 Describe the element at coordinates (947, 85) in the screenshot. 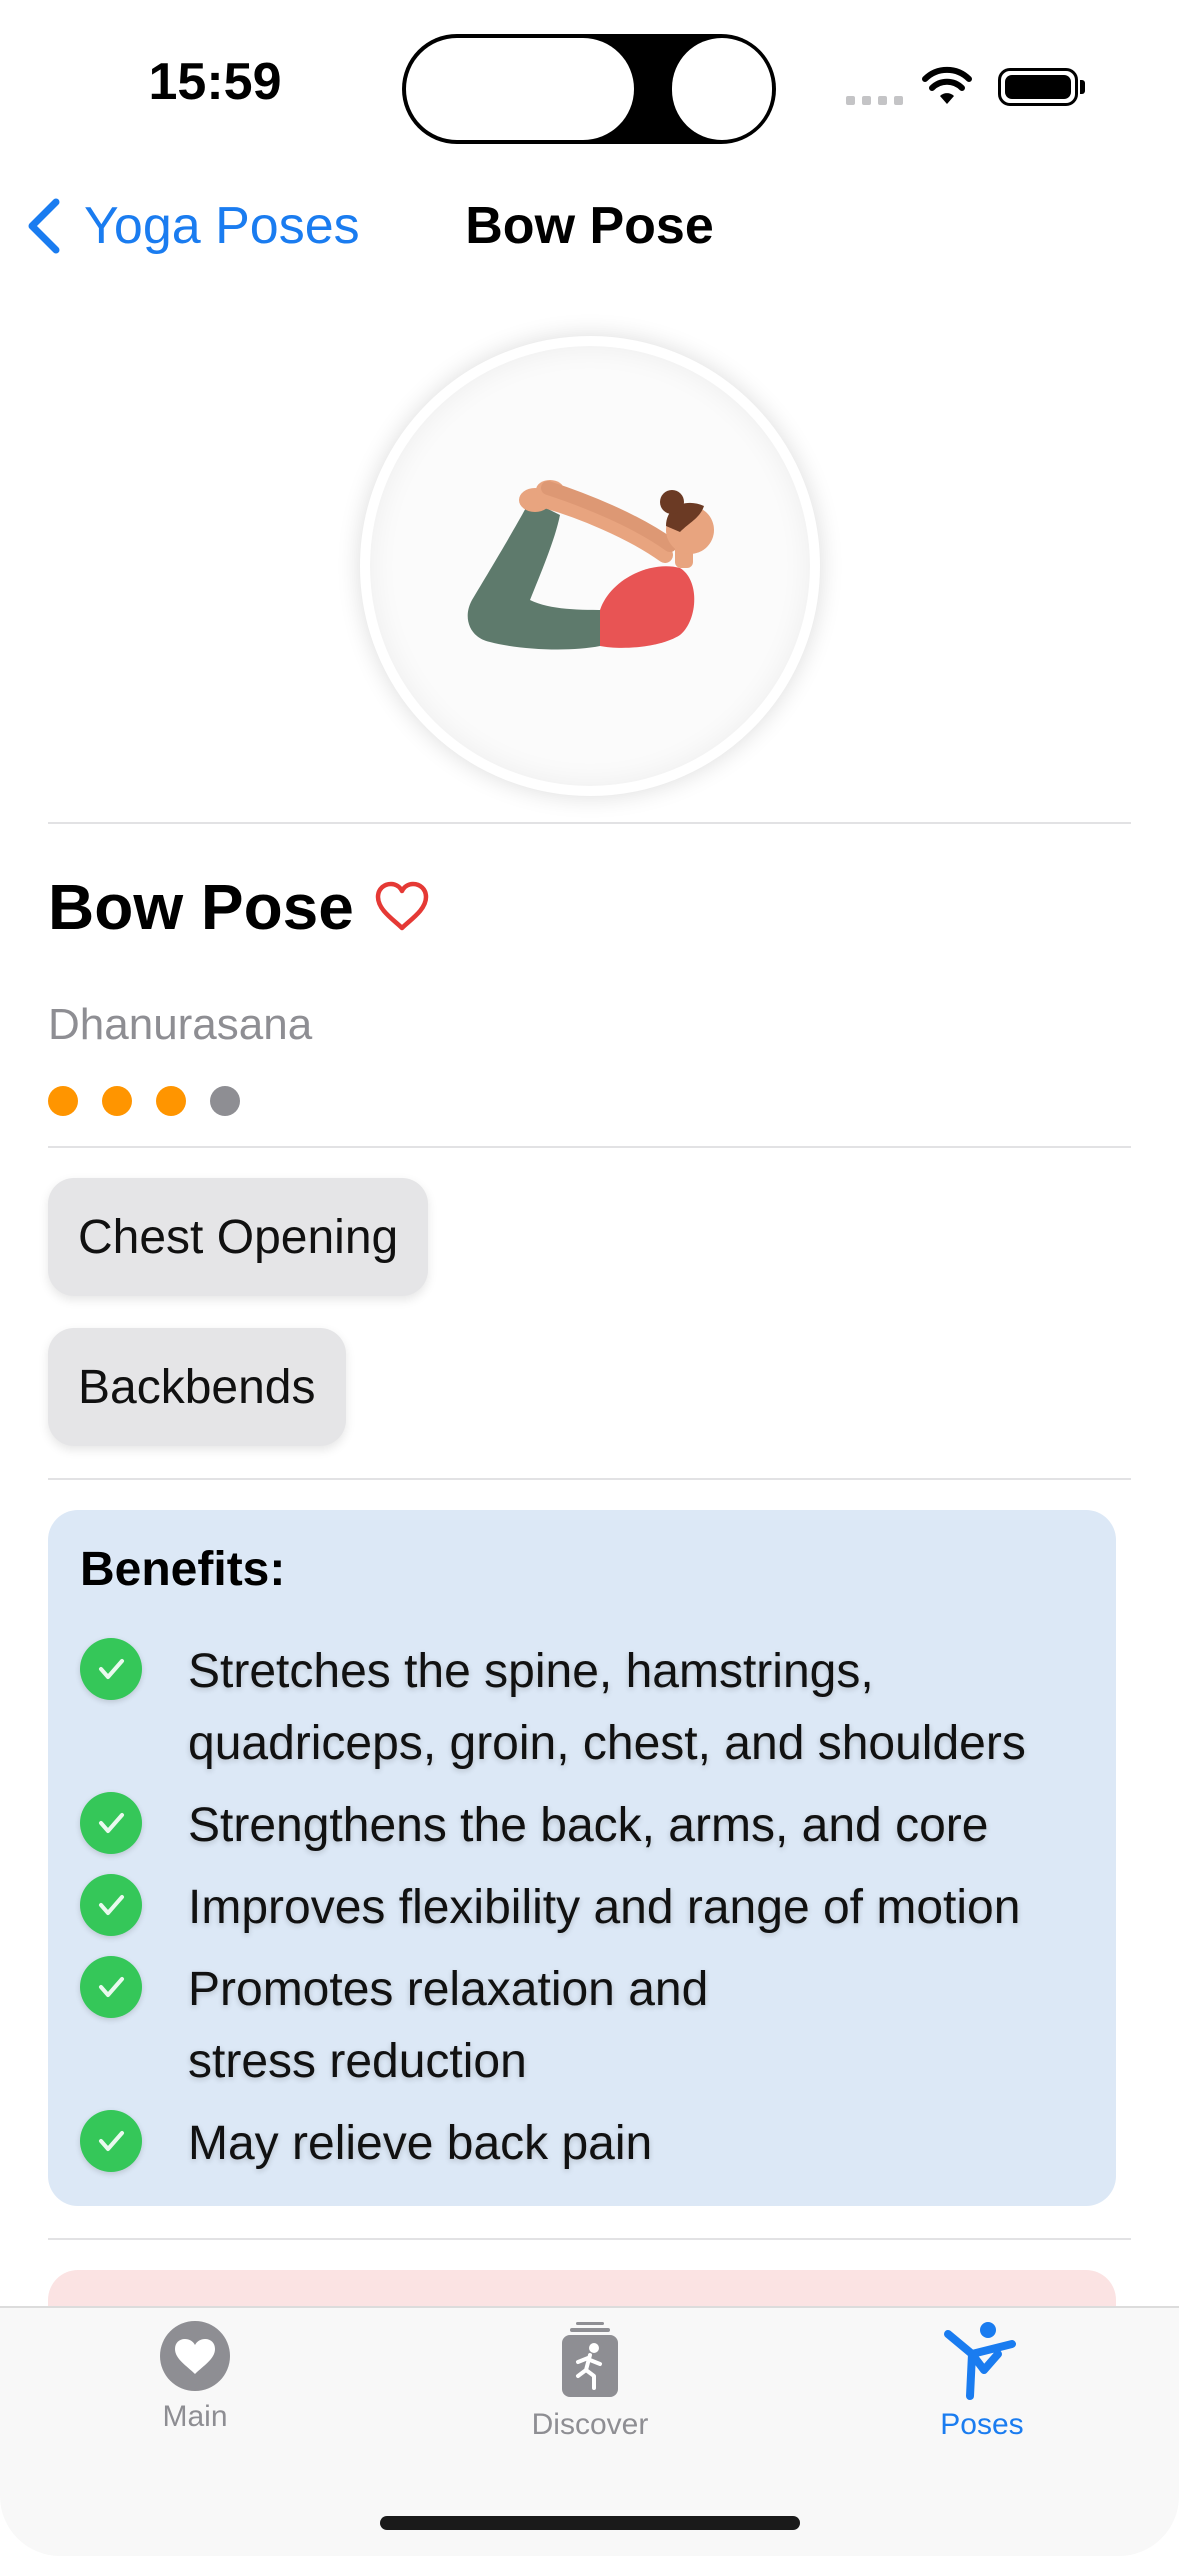

I see `wifi-icon` at that location.